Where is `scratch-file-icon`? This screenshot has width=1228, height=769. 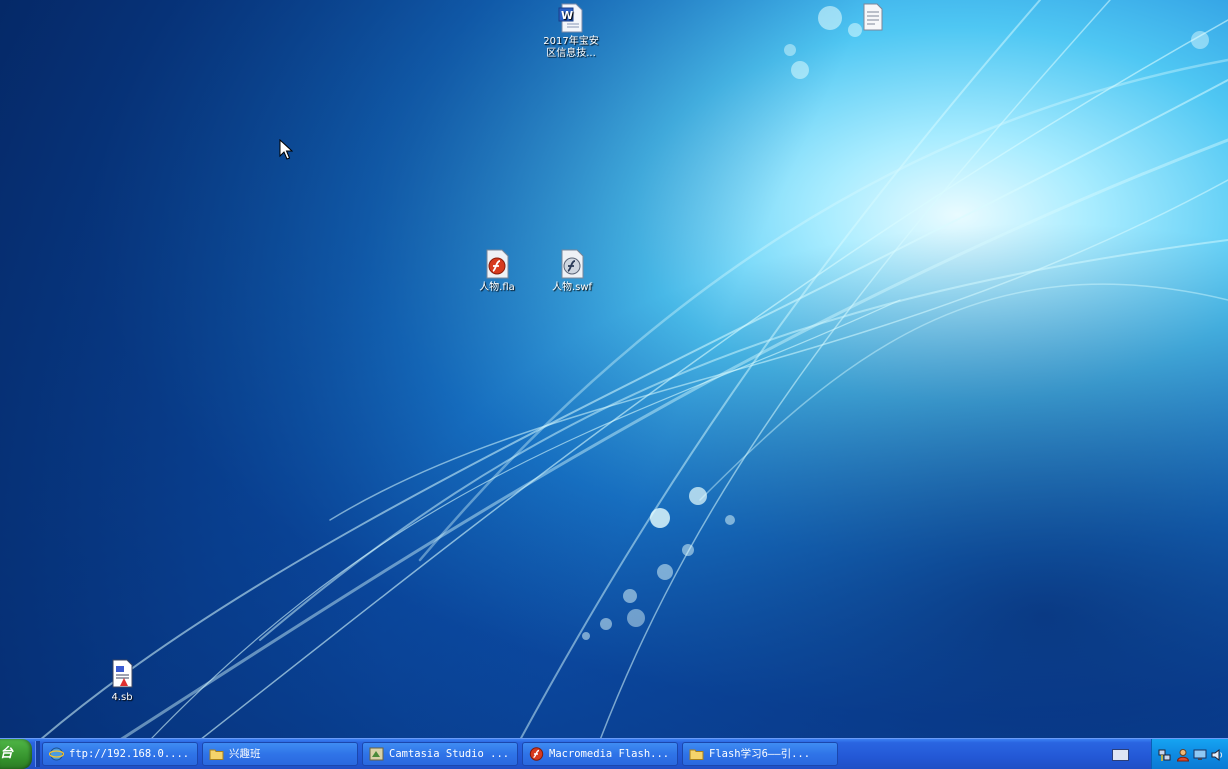
scratch-file-icon is located at coordinates (122, 674).